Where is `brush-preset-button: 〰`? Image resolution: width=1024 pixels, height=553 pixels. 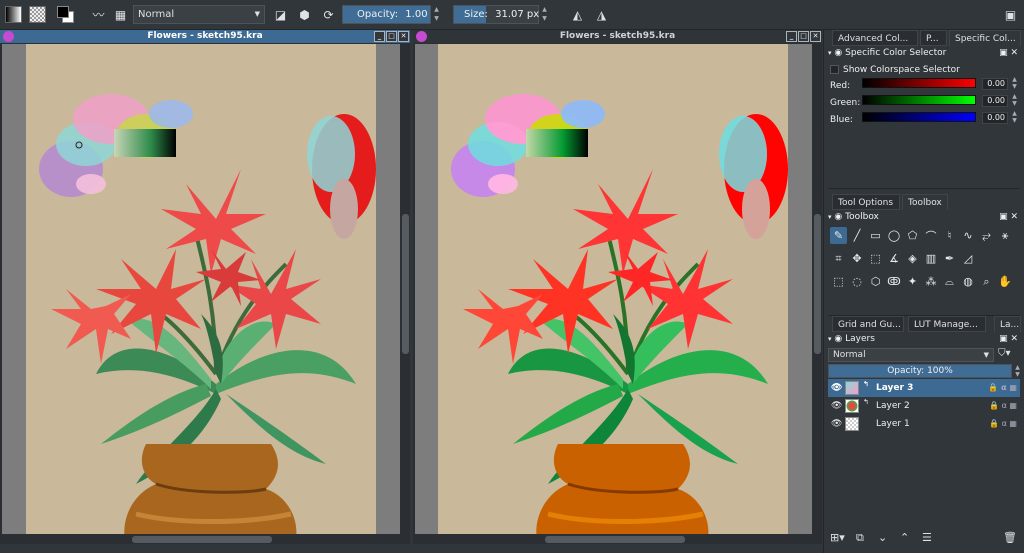
brush-preset-button: 〰 is located at coordinates (98, 14).